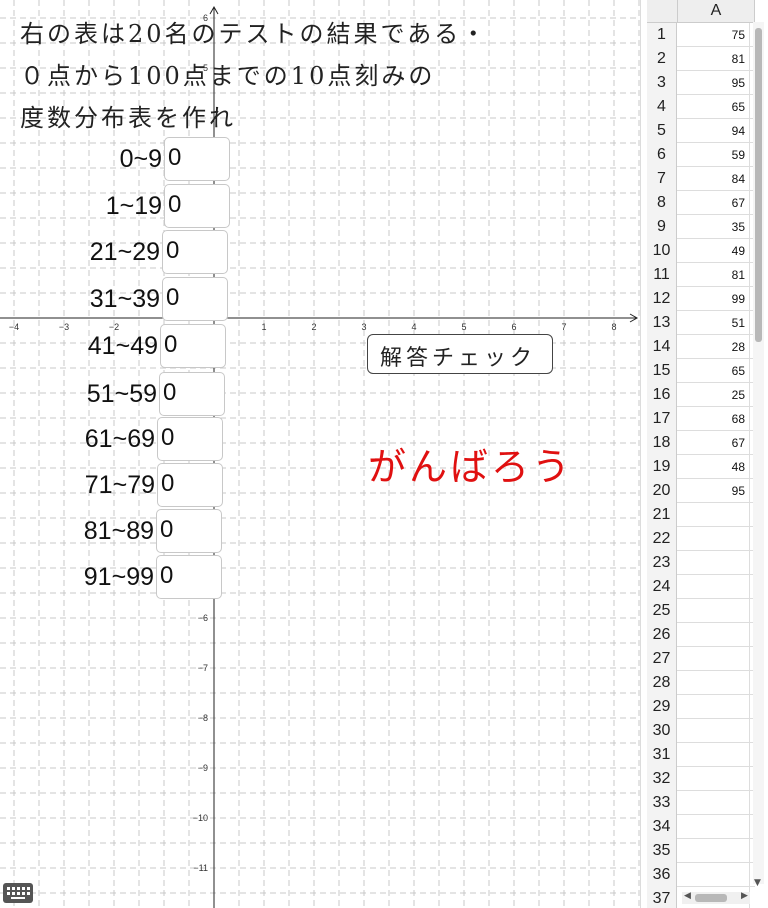  Describe the element at coordinates (662, 419) in the screenshot. I see `row-number: 17` at that location.